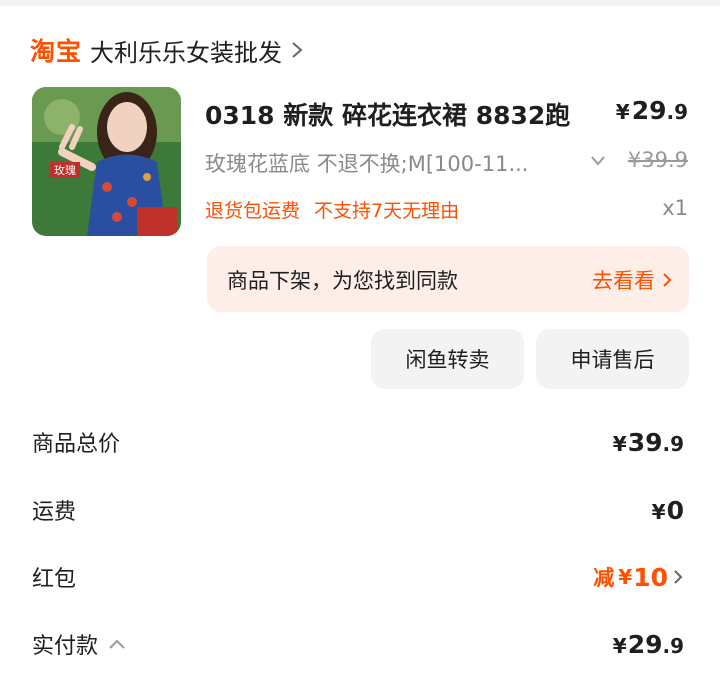 The image size is (720, 675). What do you see at coordinates (186, 50) in the screenshot?
I see `shop-name: 大利乐乐女装批发` at bounding box center [186, 50].